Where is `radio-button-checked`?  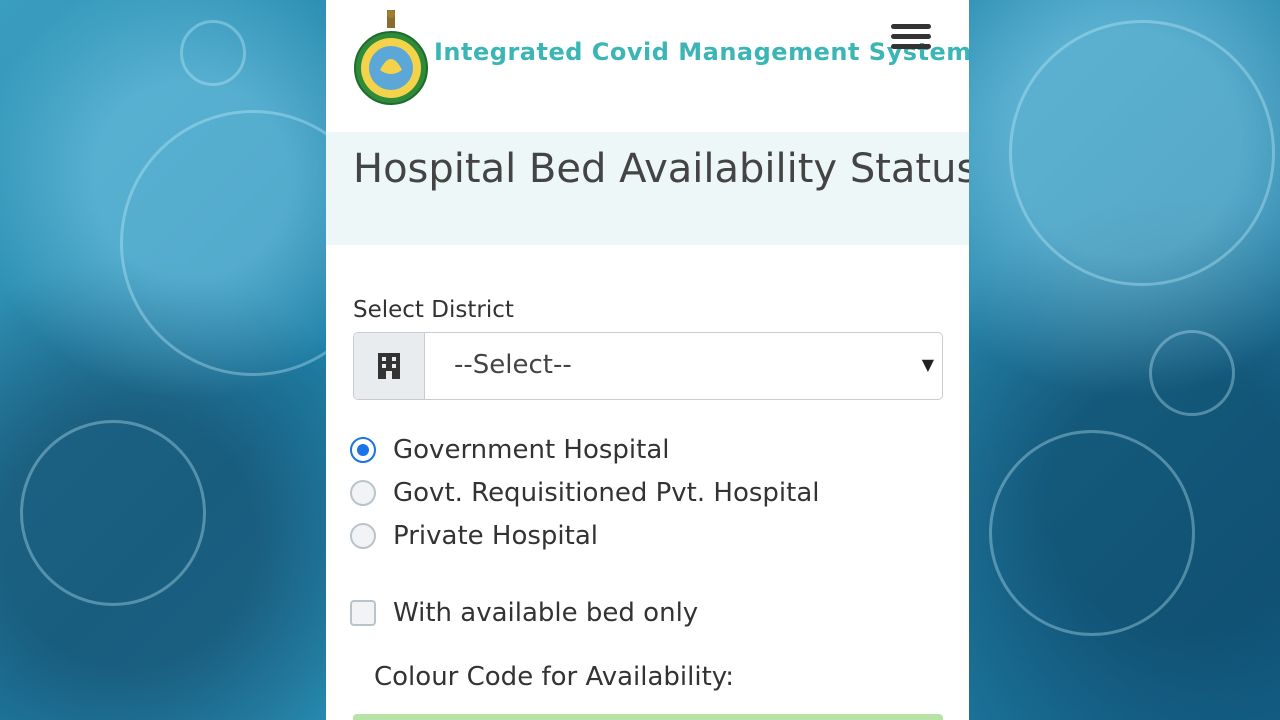 radio-button-checked is located at coordinates (363, 450).